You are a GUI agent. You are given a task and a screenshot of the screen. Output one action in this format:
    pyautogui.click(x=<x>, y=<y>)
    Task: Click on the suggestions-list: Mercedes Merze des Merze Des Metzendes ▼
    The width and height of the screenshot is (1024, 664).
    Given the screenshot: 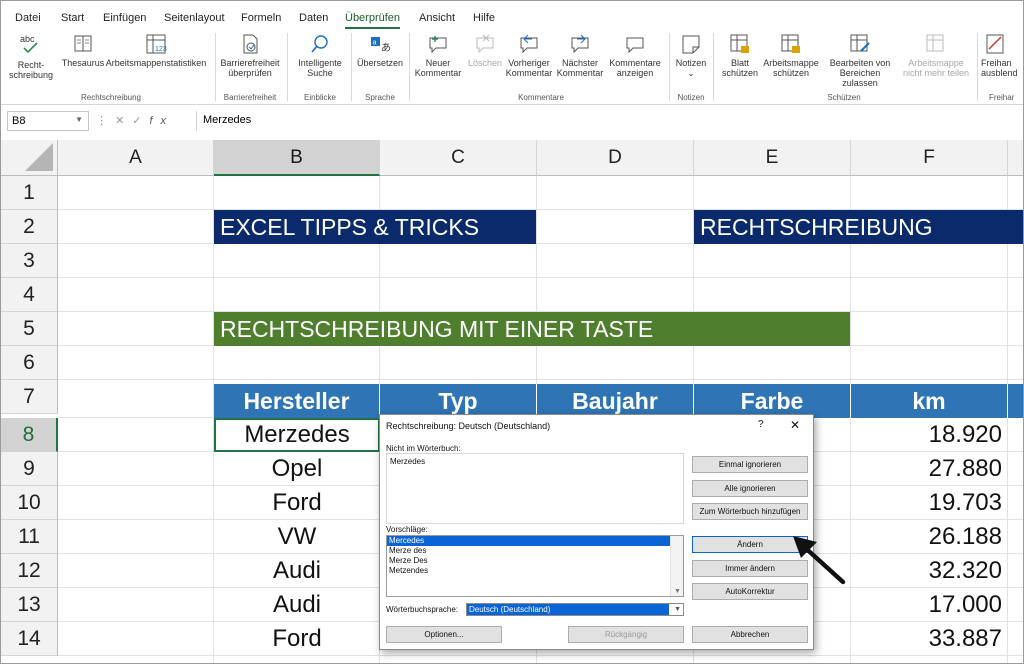 What is the action you would take?
    pyautogui.click(x=535, y=566)
    